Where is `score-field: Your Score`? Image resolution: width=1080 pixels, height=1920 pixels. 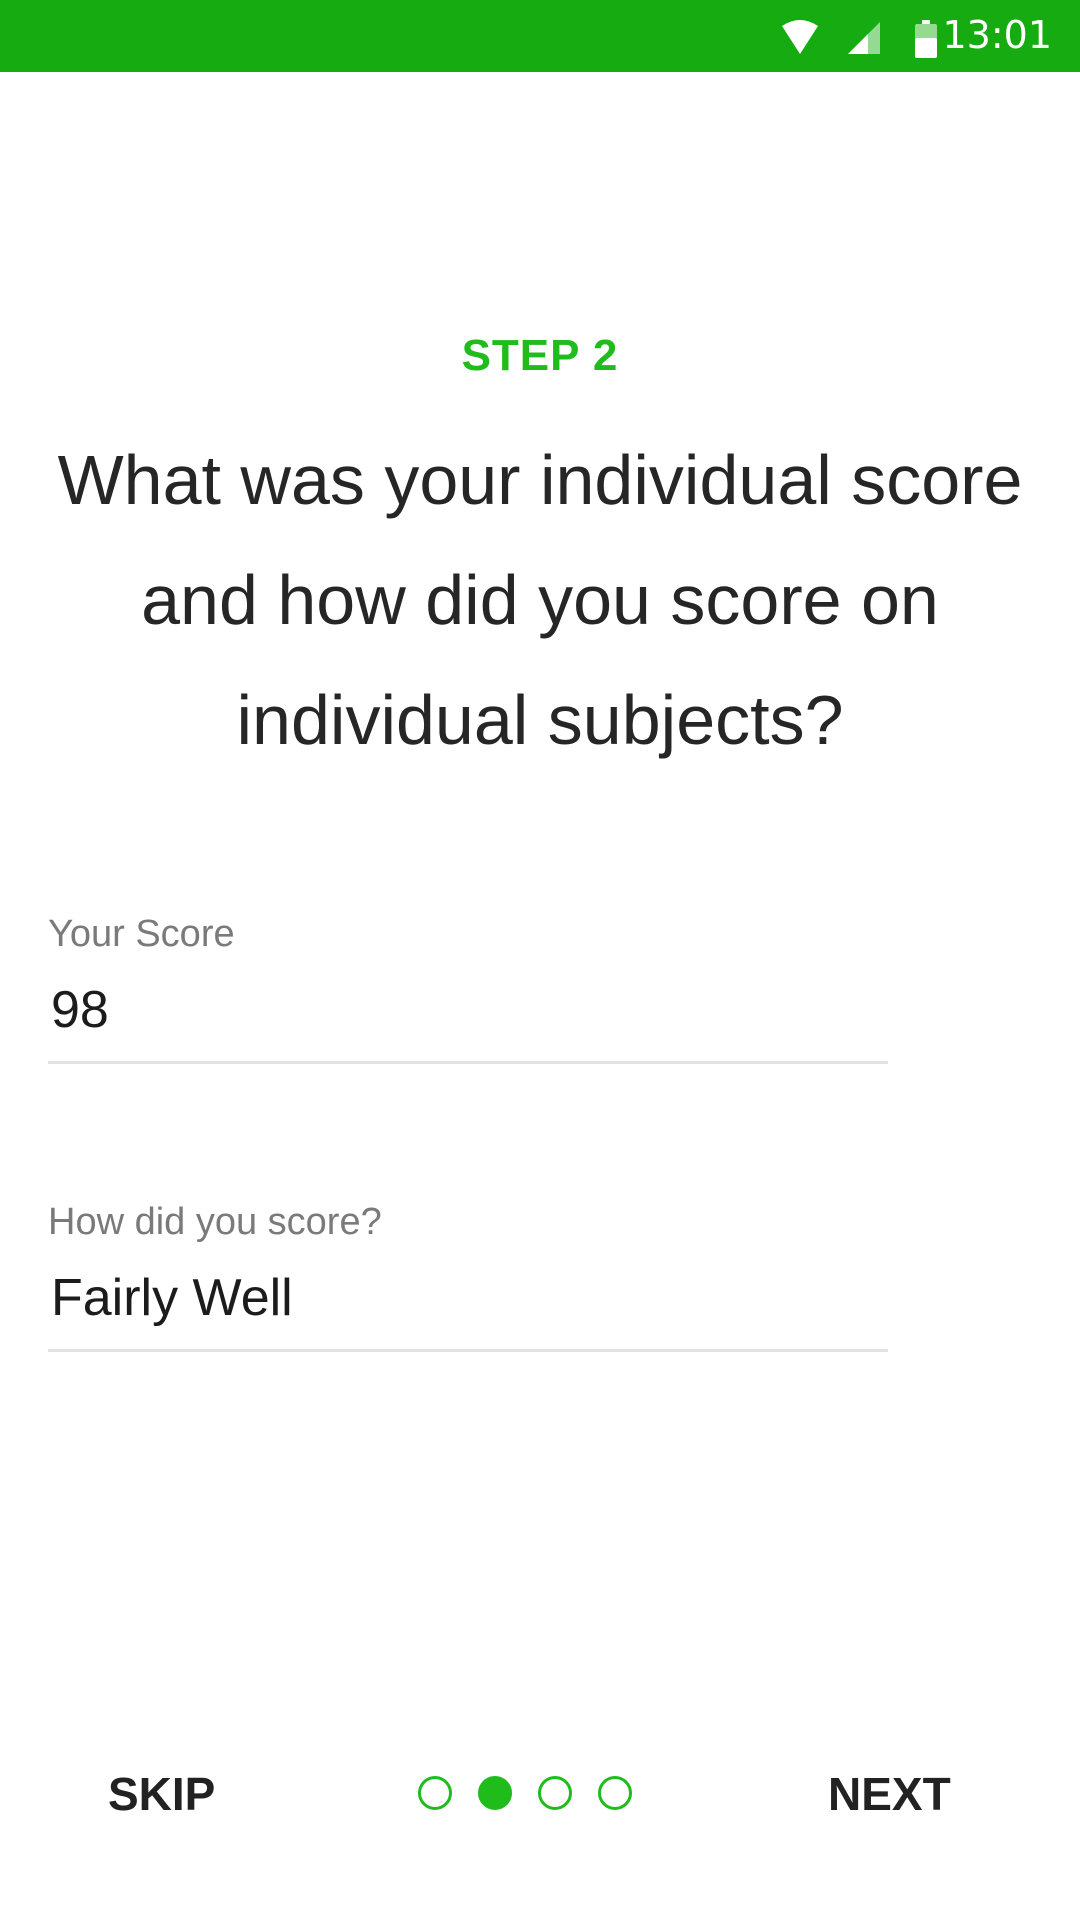 score-field: Your Score is located at coordinates (468, 987).